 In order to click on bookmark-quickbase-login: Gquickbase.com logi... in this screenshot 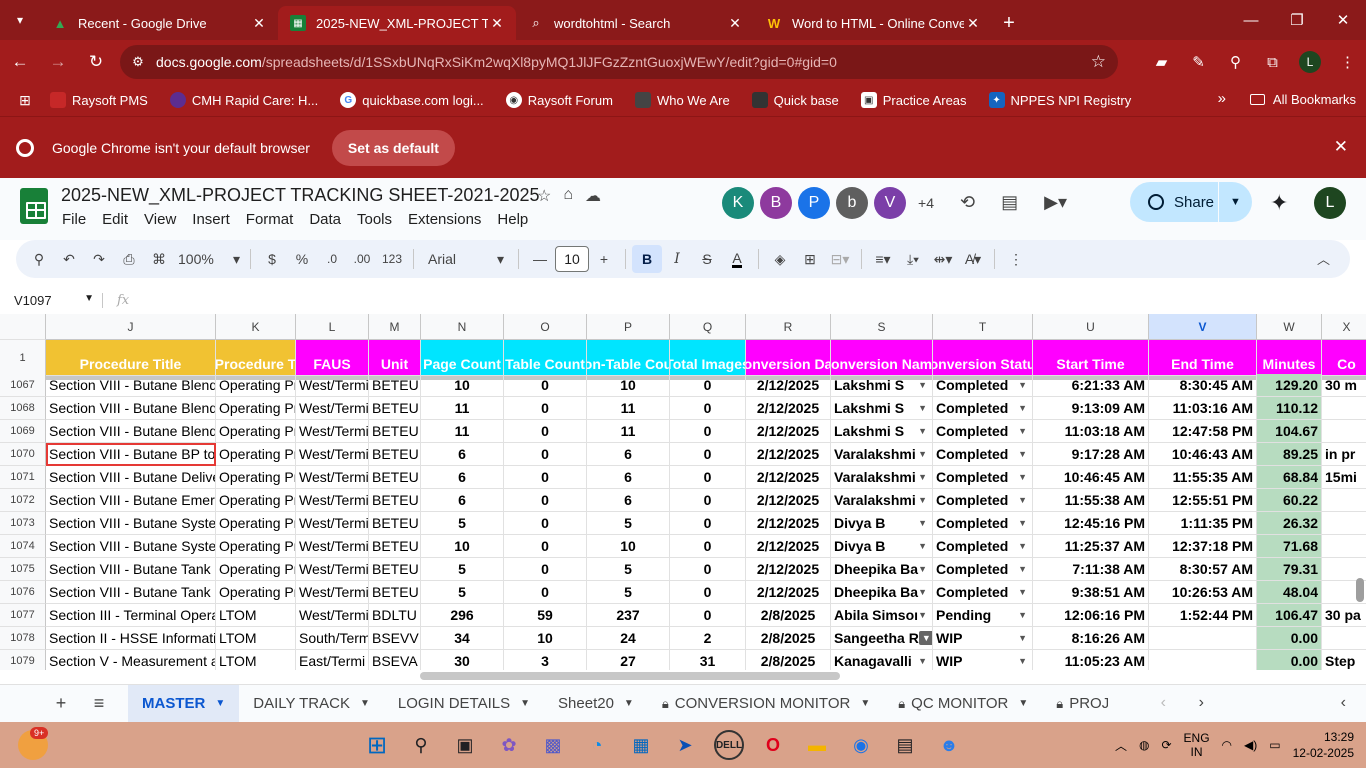, I will do `click(412, 100)`.